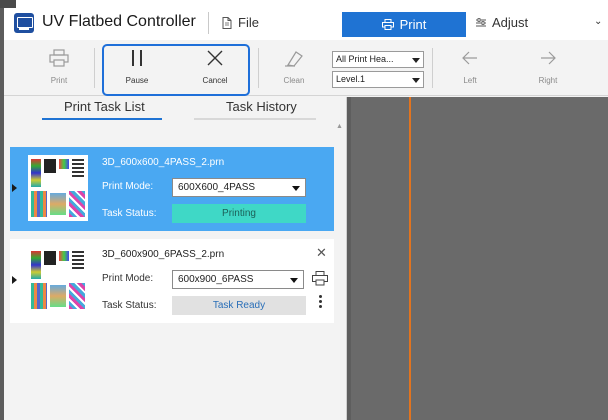  What do you see at coordinates (294, 80) in the screenshot?
I see `clean-button-label: Clean` at bounding box center [294, 80].